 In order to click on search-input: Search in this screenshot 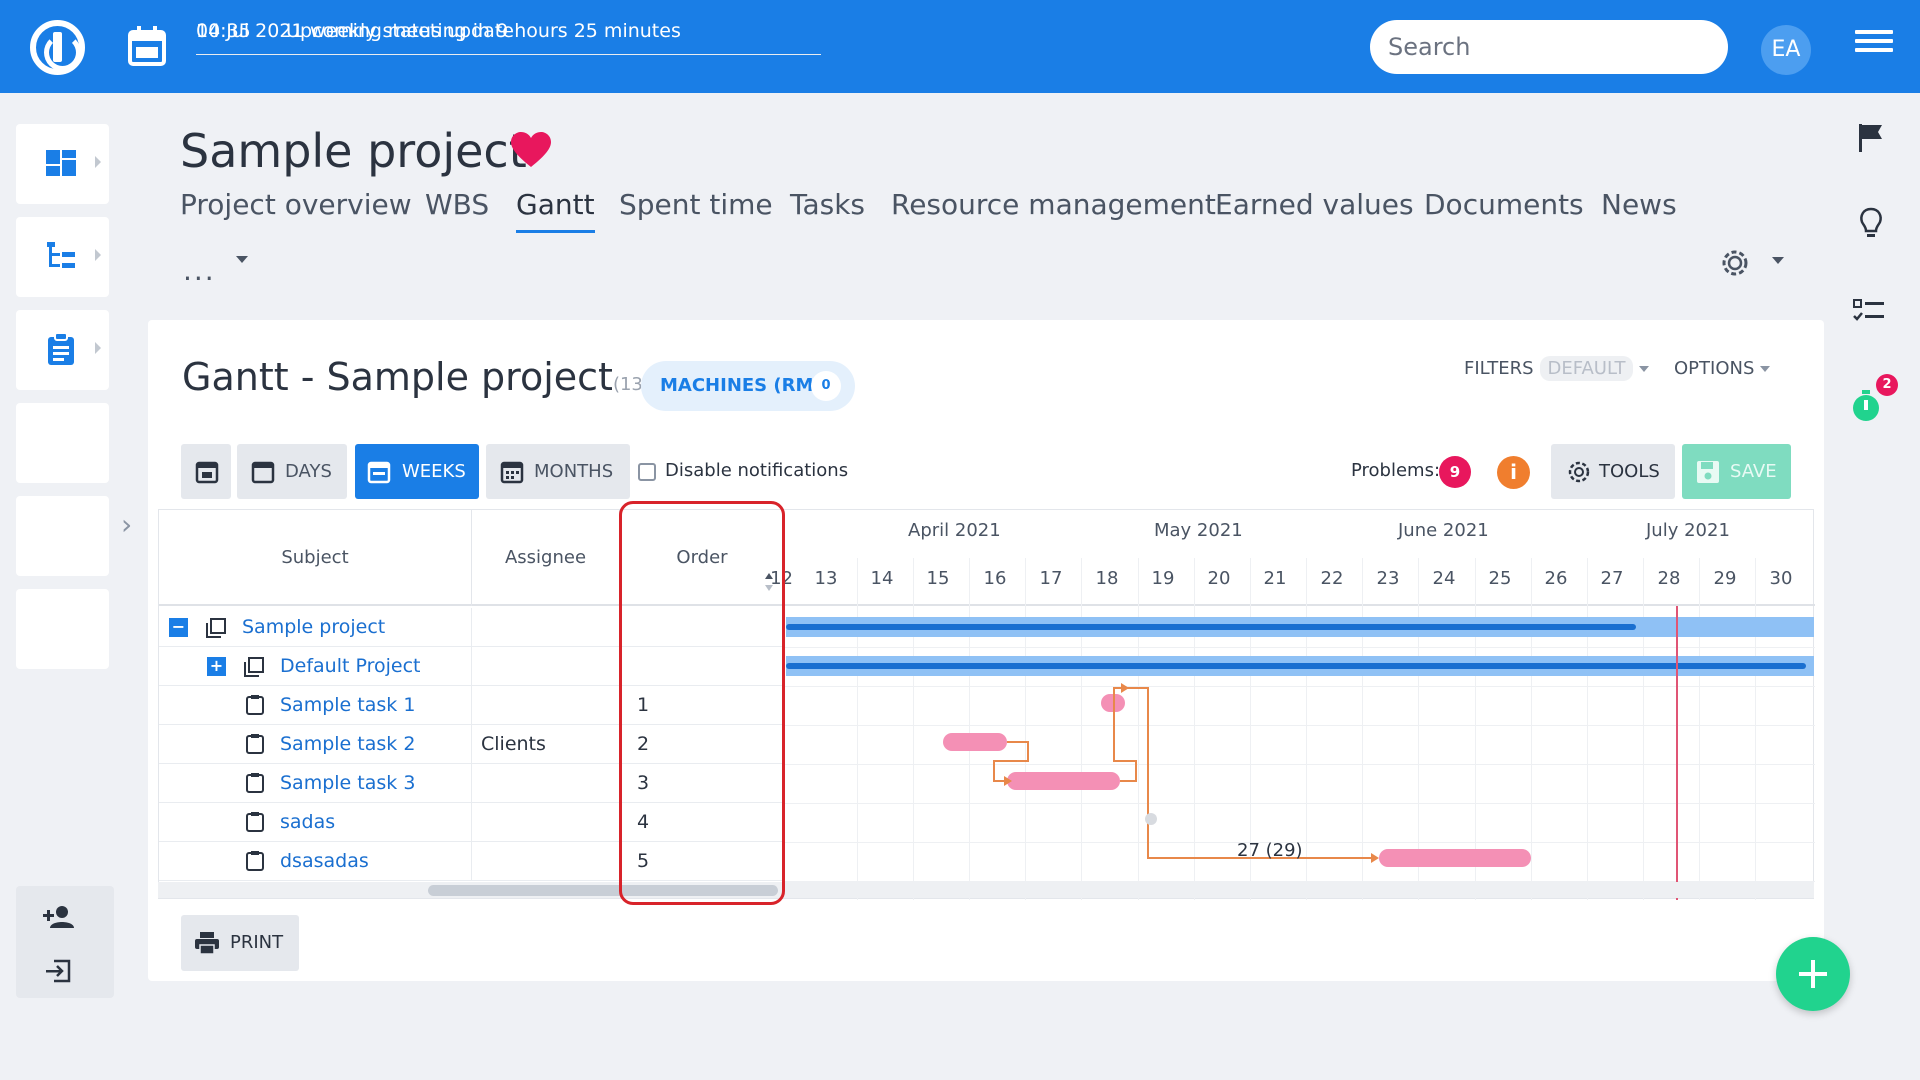, I will do `click(1549, 47)`.